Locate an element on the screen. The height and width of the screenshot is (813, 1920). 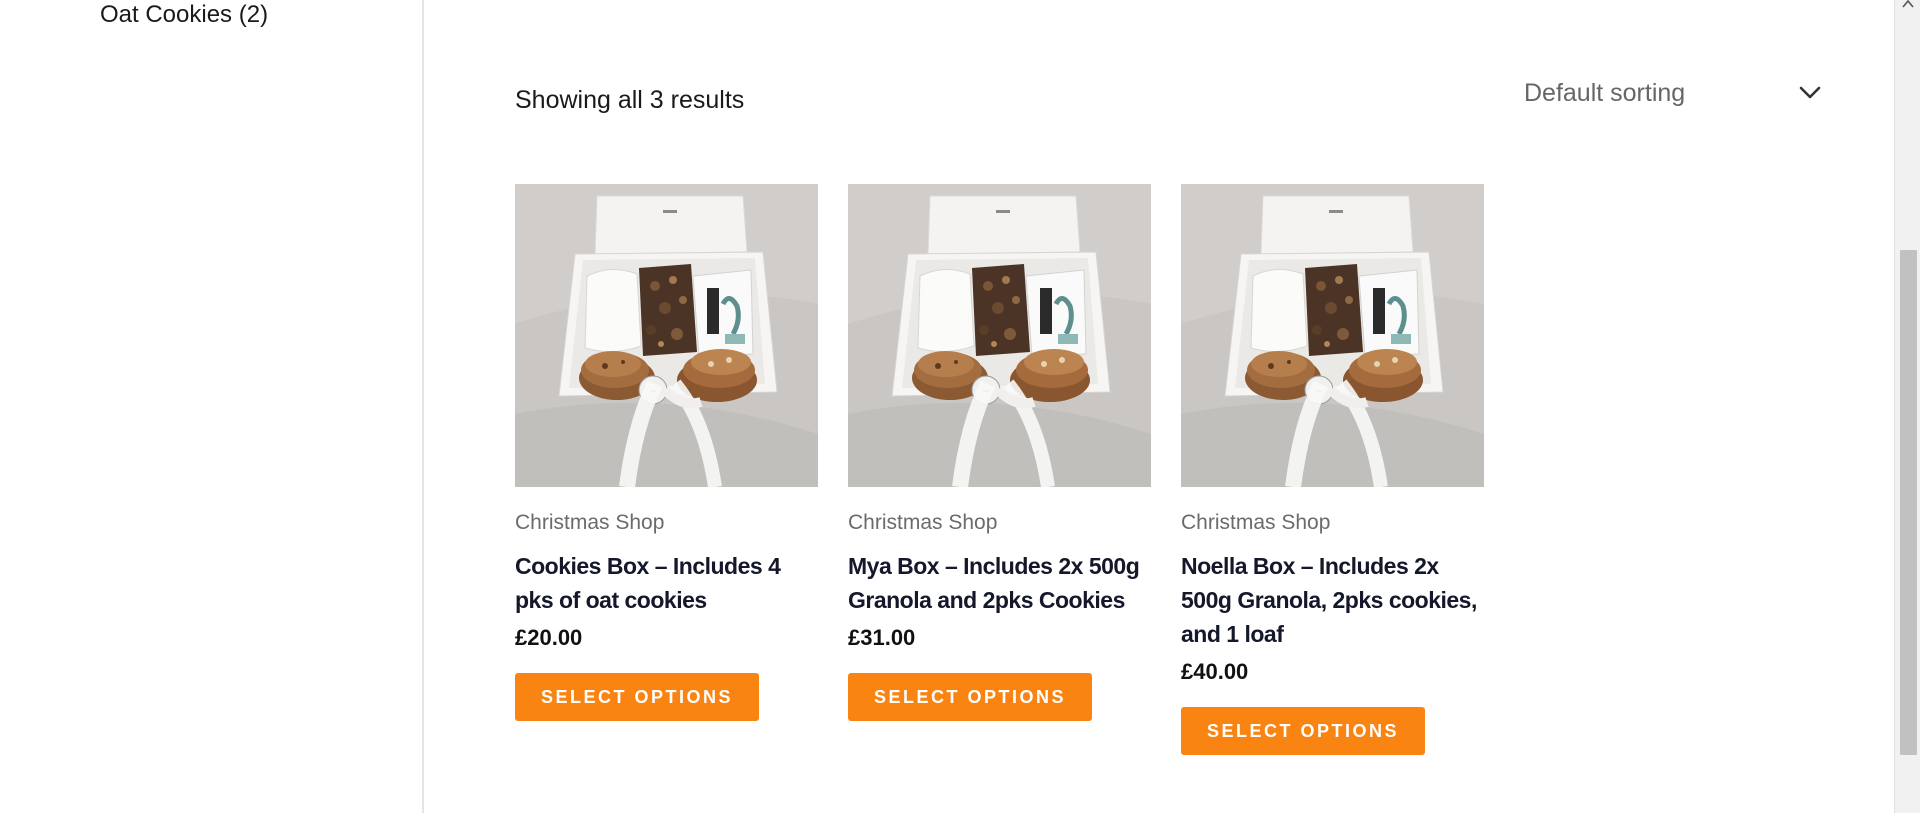
sort-dropdown: Default sorting is located at coordinates (1674, 93).